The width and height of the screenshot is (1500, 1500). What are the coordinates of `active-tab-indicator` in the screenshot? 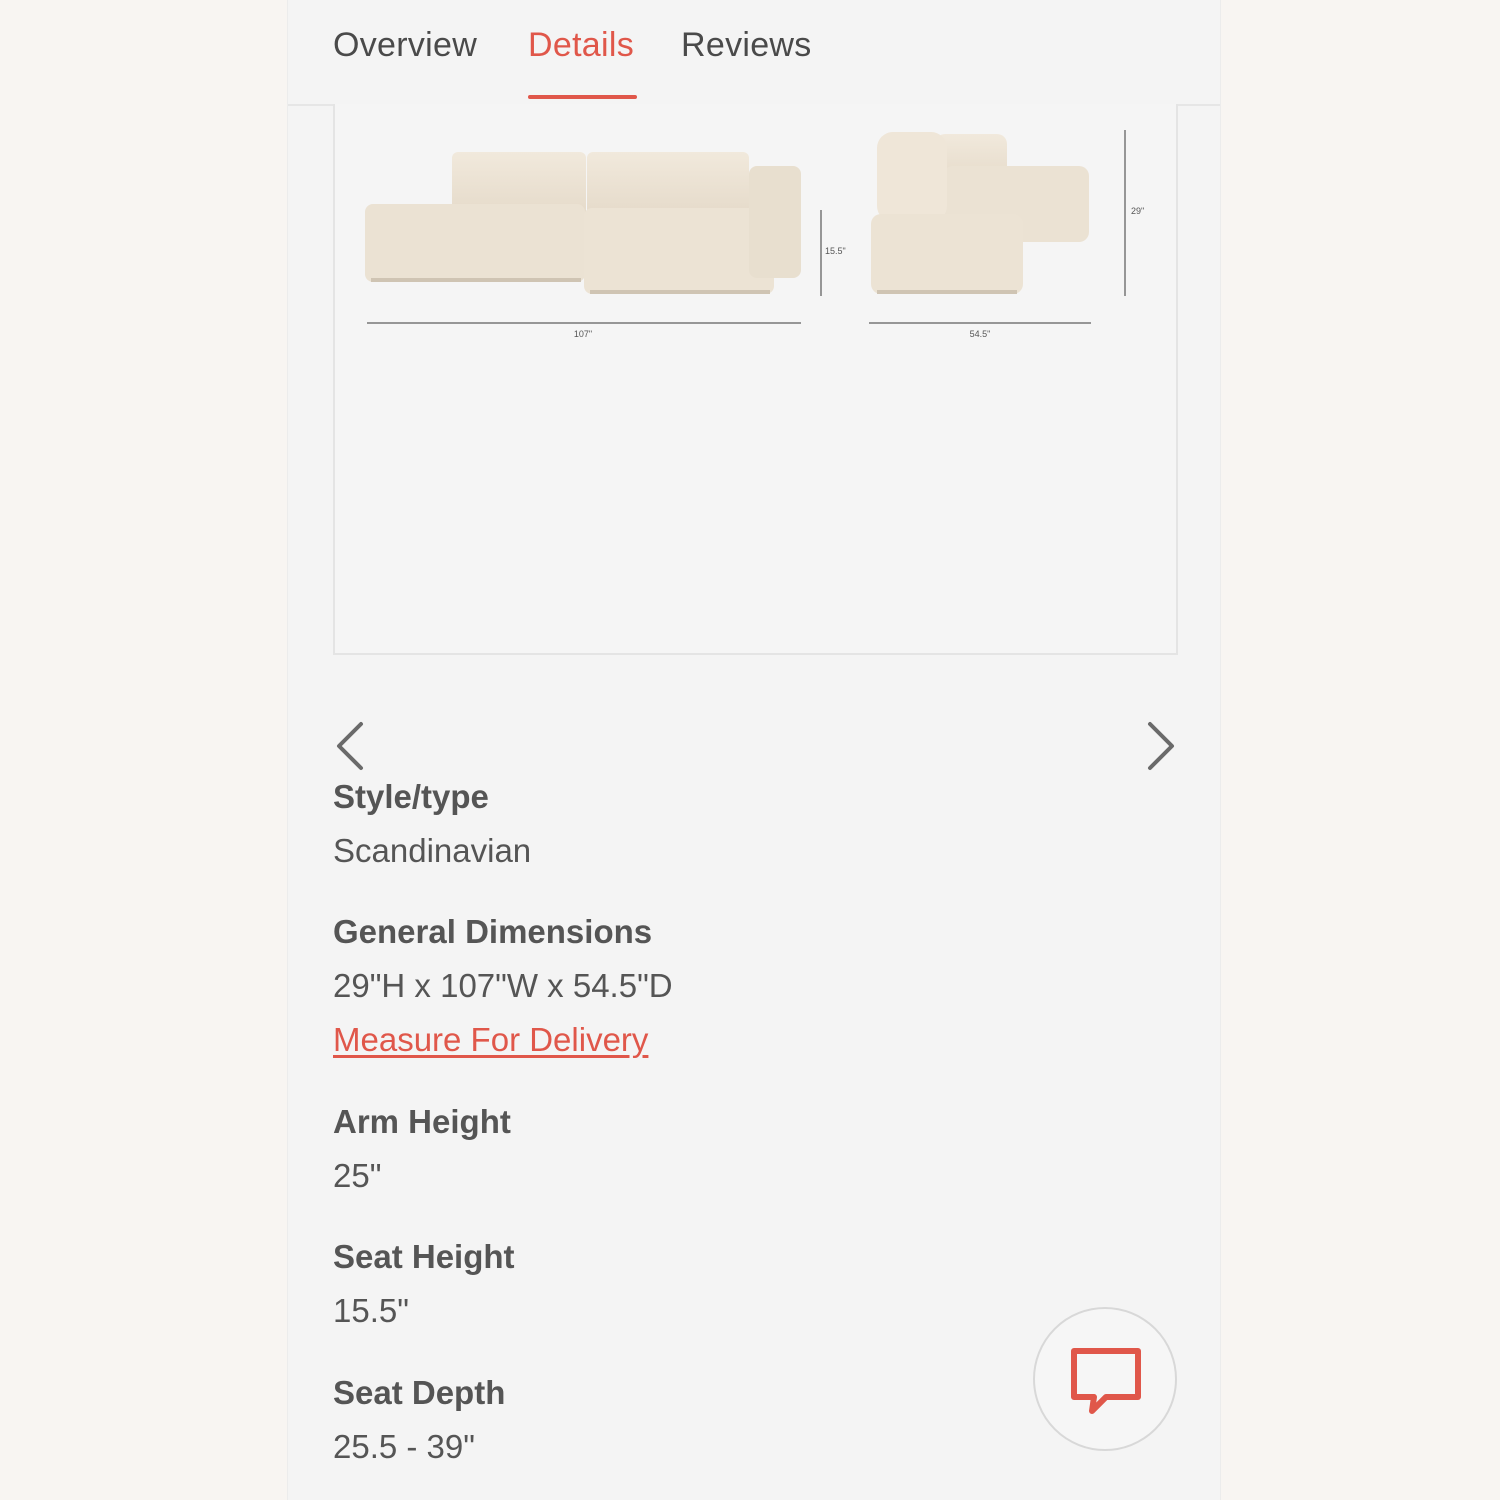 It's located at (582, 97).